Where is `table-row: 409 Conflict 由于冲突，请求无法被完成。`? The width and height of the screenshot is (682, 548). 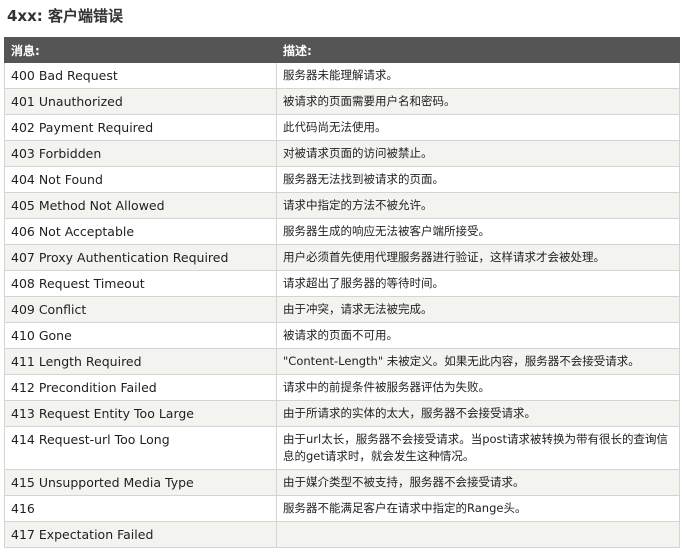 table-row: 409 Conflict 由于冲突，请求无法被完成。 is located at coordinates (342, 309).